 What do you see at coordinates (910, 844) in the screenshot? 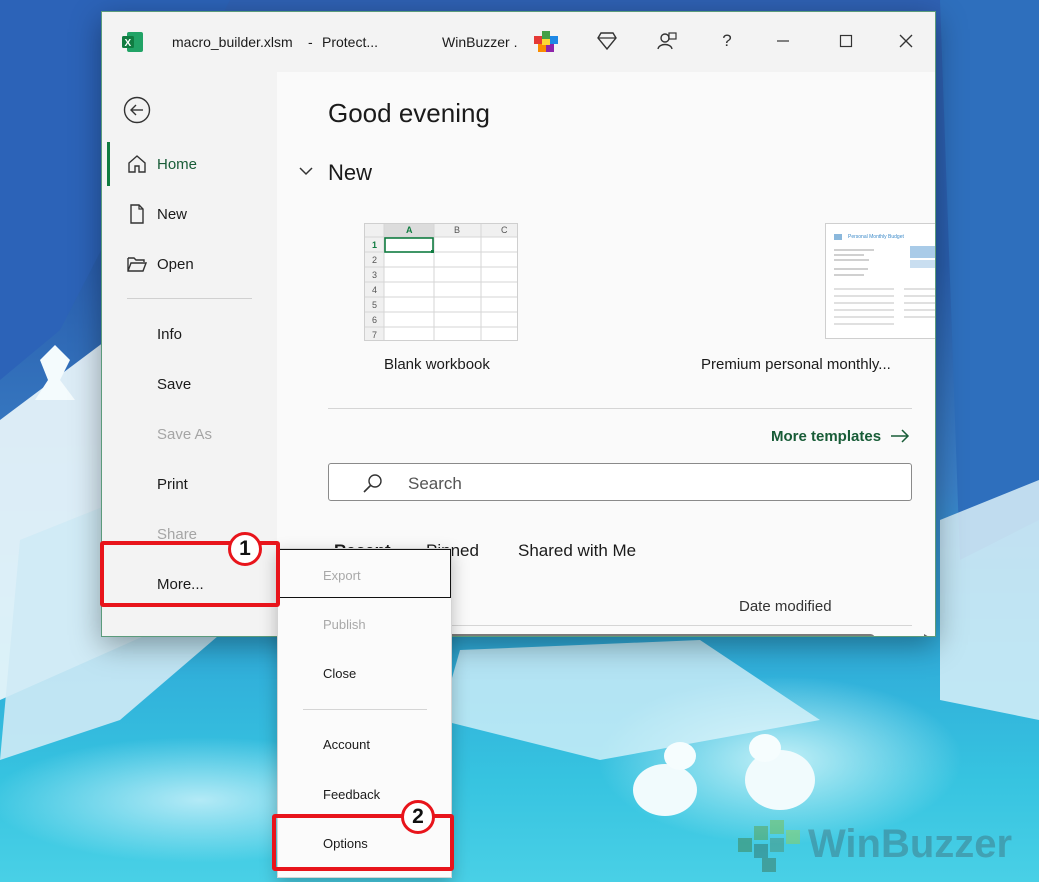
I see `winbuzzer-watermark: WinBuzzer` at bounding box center [910, 844].